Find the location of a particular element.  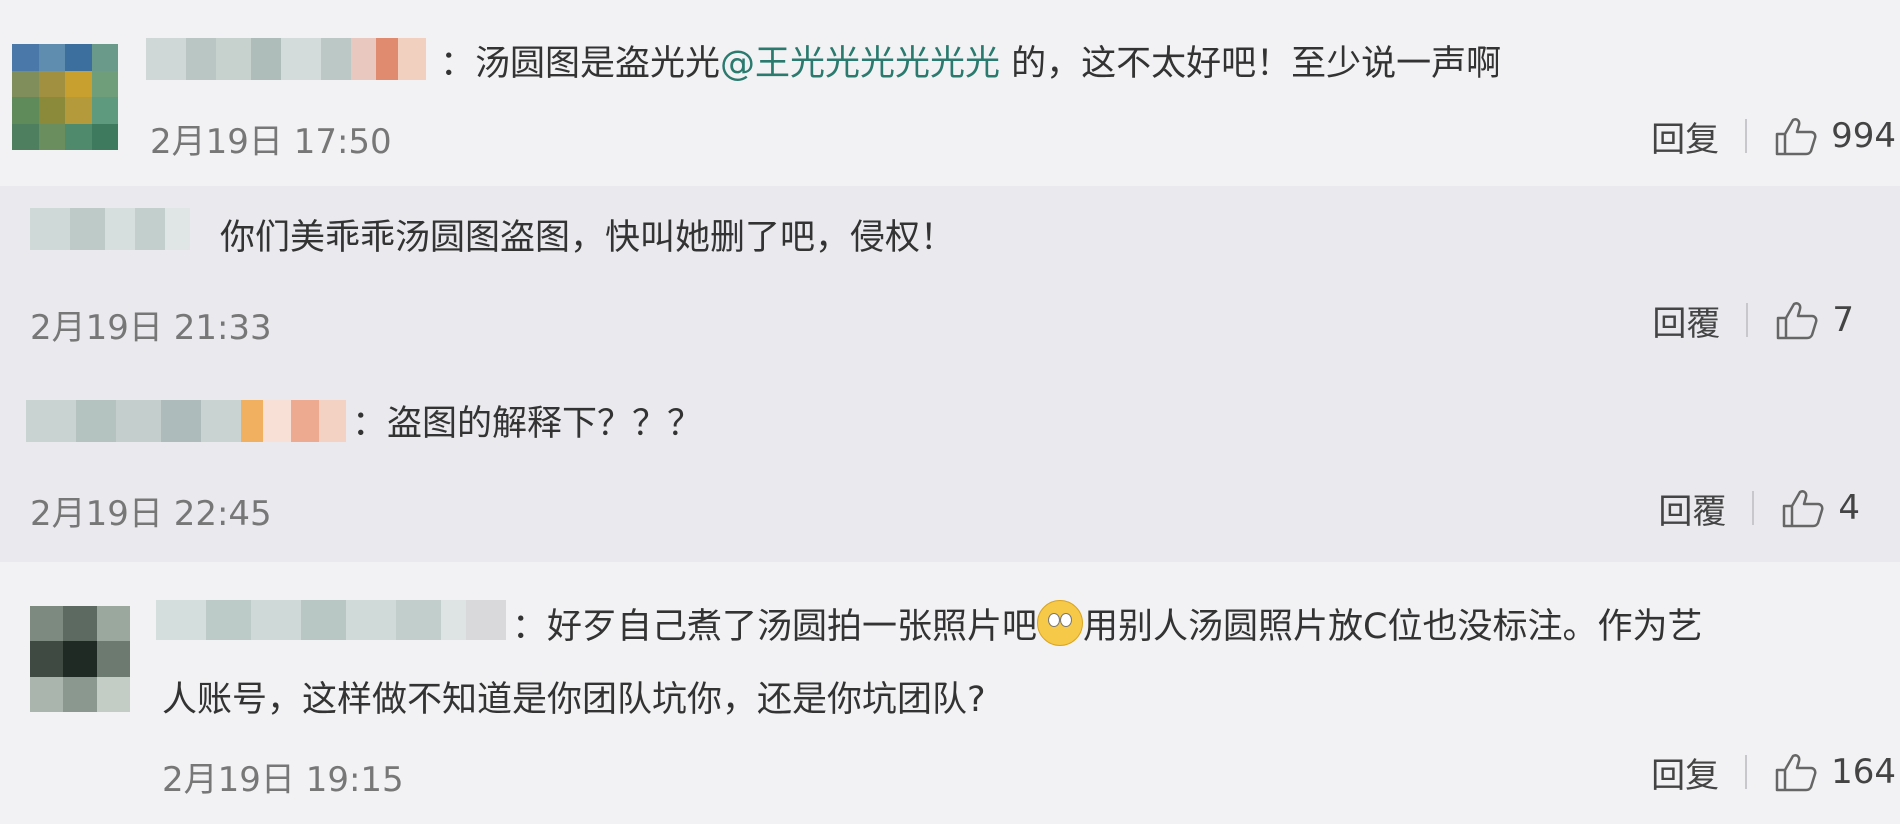

like-count: 4 is located at coordinates (1849, 508).